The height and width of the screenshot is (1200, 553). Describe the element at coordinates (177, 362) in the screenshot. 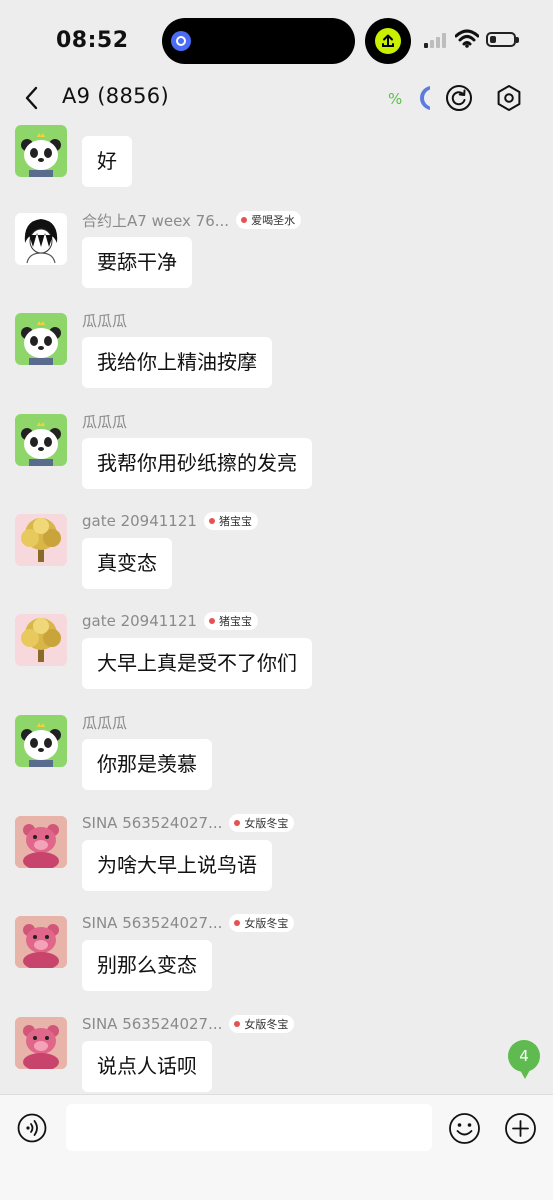

I see `message-bubble: 我给你上精油按摩` at that location.